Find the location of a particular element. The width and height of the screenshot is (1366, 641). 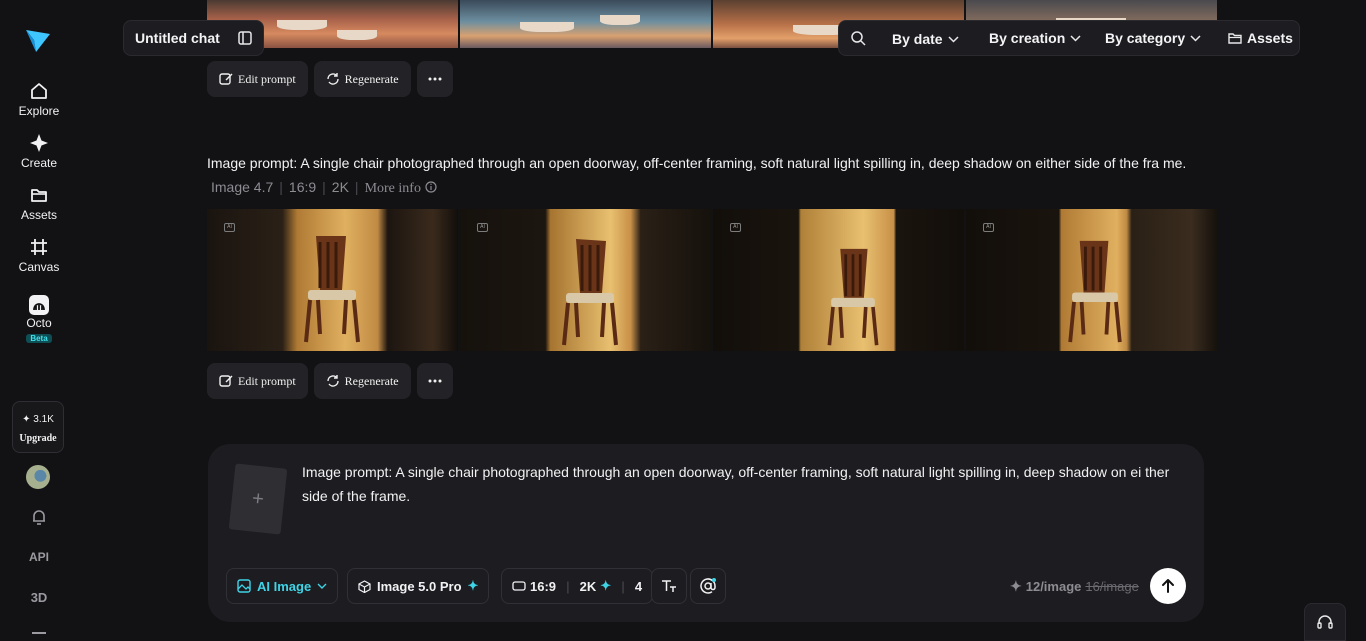

previous-result-actions: Edit prompt Regenerate is located at coordinates (330, 79).